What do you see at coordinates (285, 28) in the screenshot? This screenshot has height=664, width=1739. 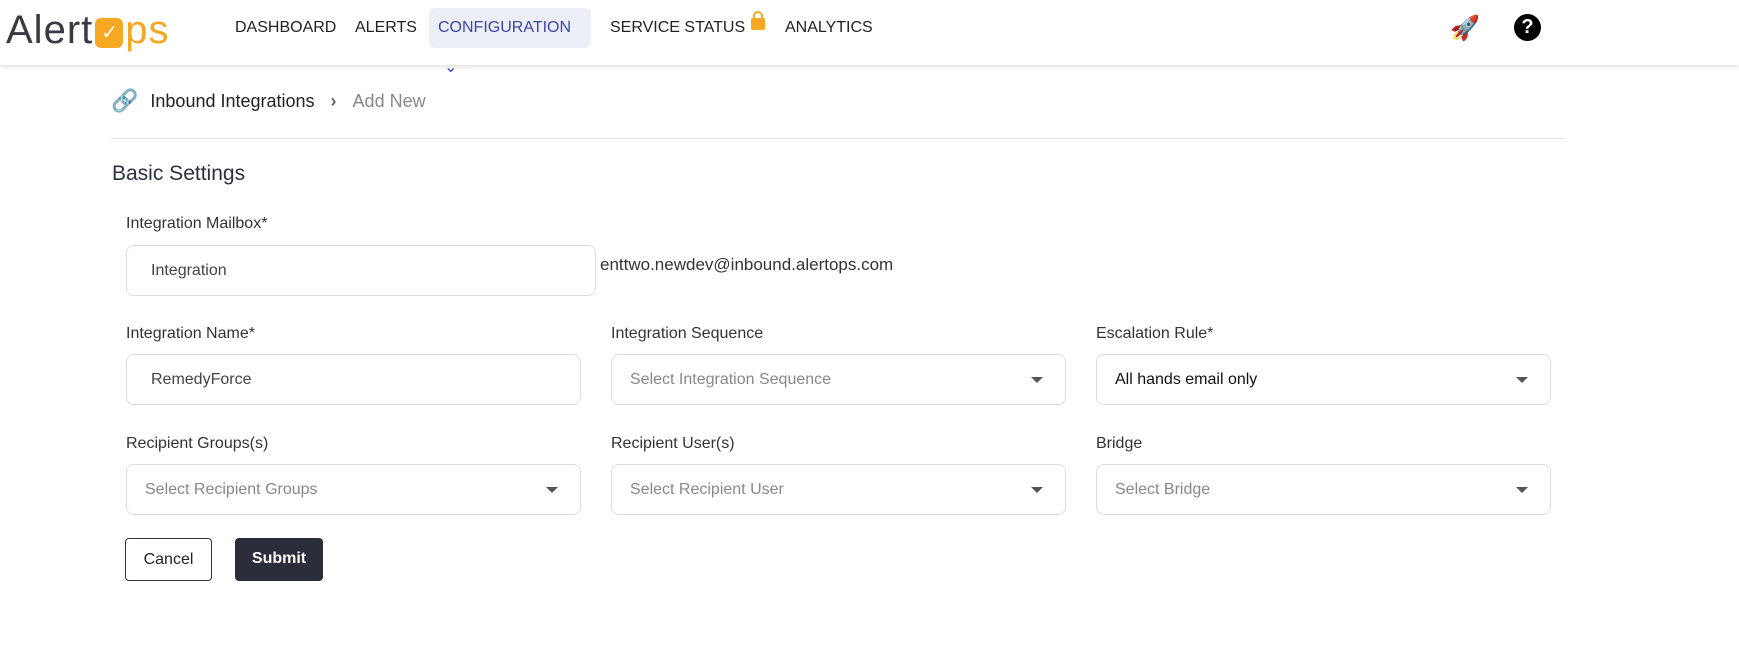 I see `nav-dashboard: DASHBOARD` at bounding box center [285, 28].